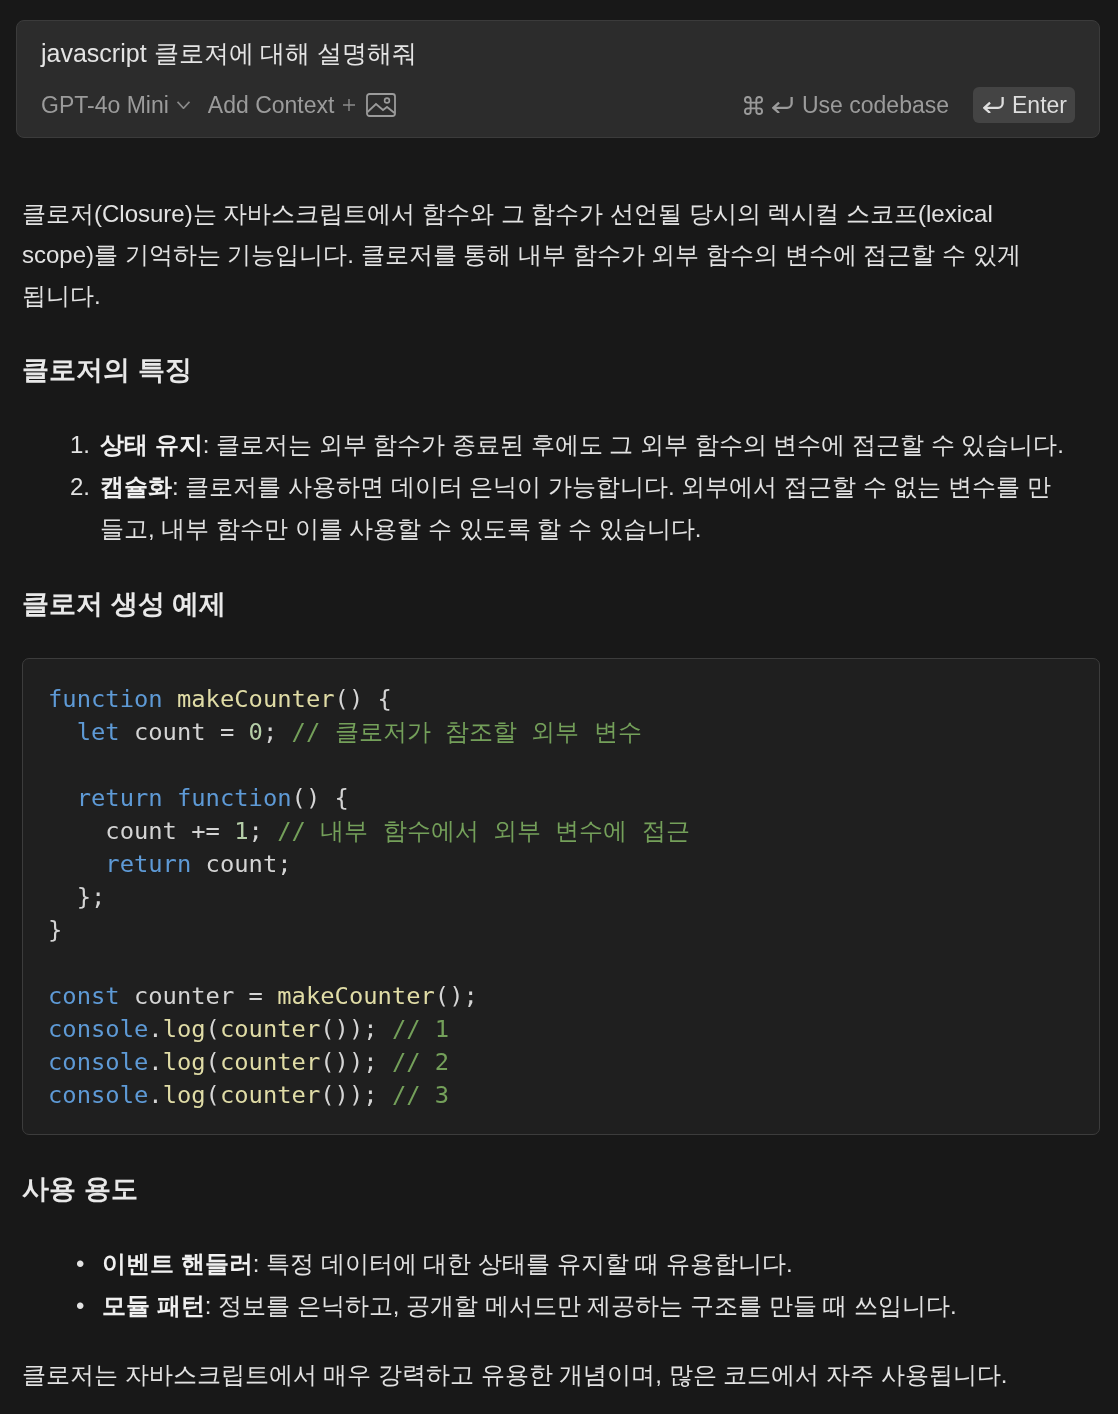  Describe the element at coordinates (349, 105) in the screenshot. I see `plus-icon` at that location.